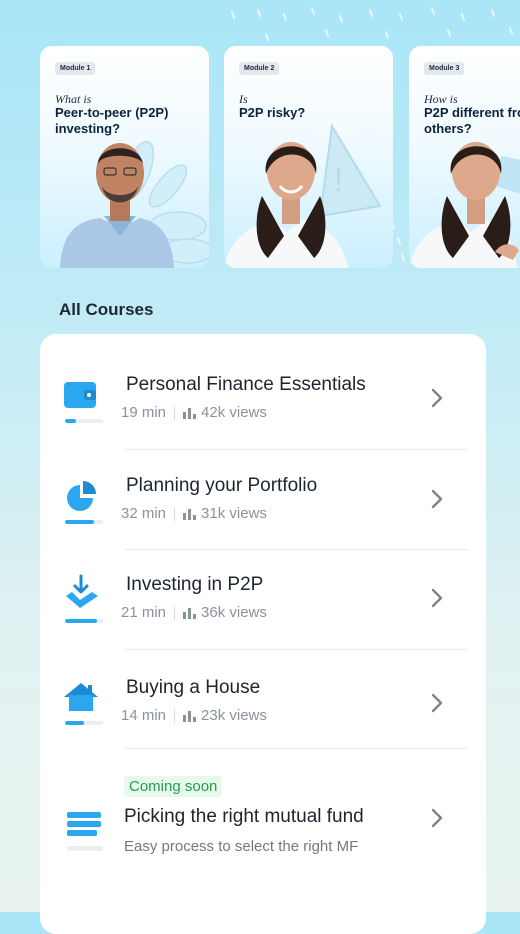 The width and height of the screenshot is (520, 934). I want to click on course-views: 42k views, so click(234, 412).